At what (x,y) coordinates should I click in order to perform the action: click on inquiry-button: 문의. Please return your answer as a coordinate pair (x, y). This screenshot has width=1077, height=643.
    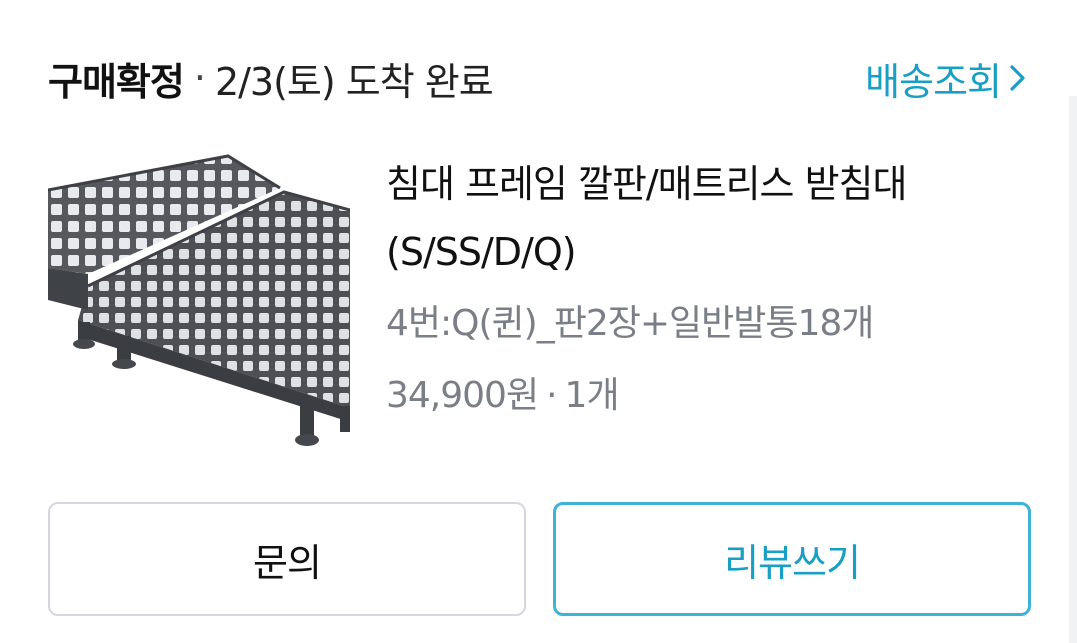
    Looking at the image, I should click on (287, 559).